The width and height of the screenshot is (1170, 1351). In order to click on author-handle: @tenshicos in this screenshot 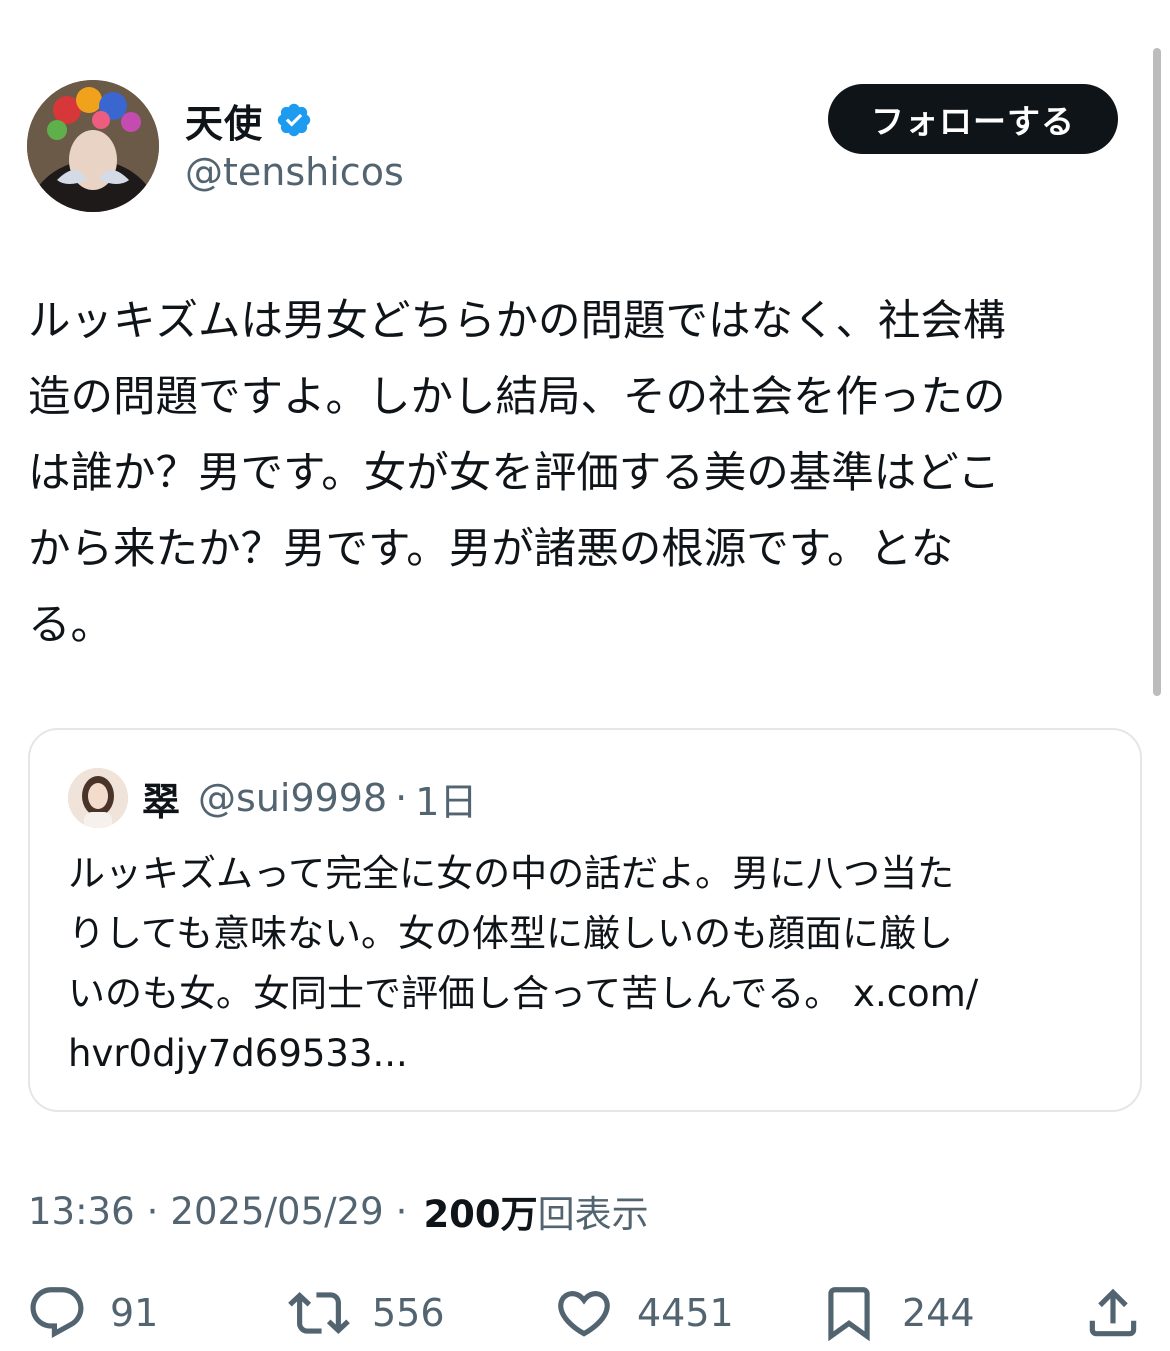, I will do `click(294, 172)`.